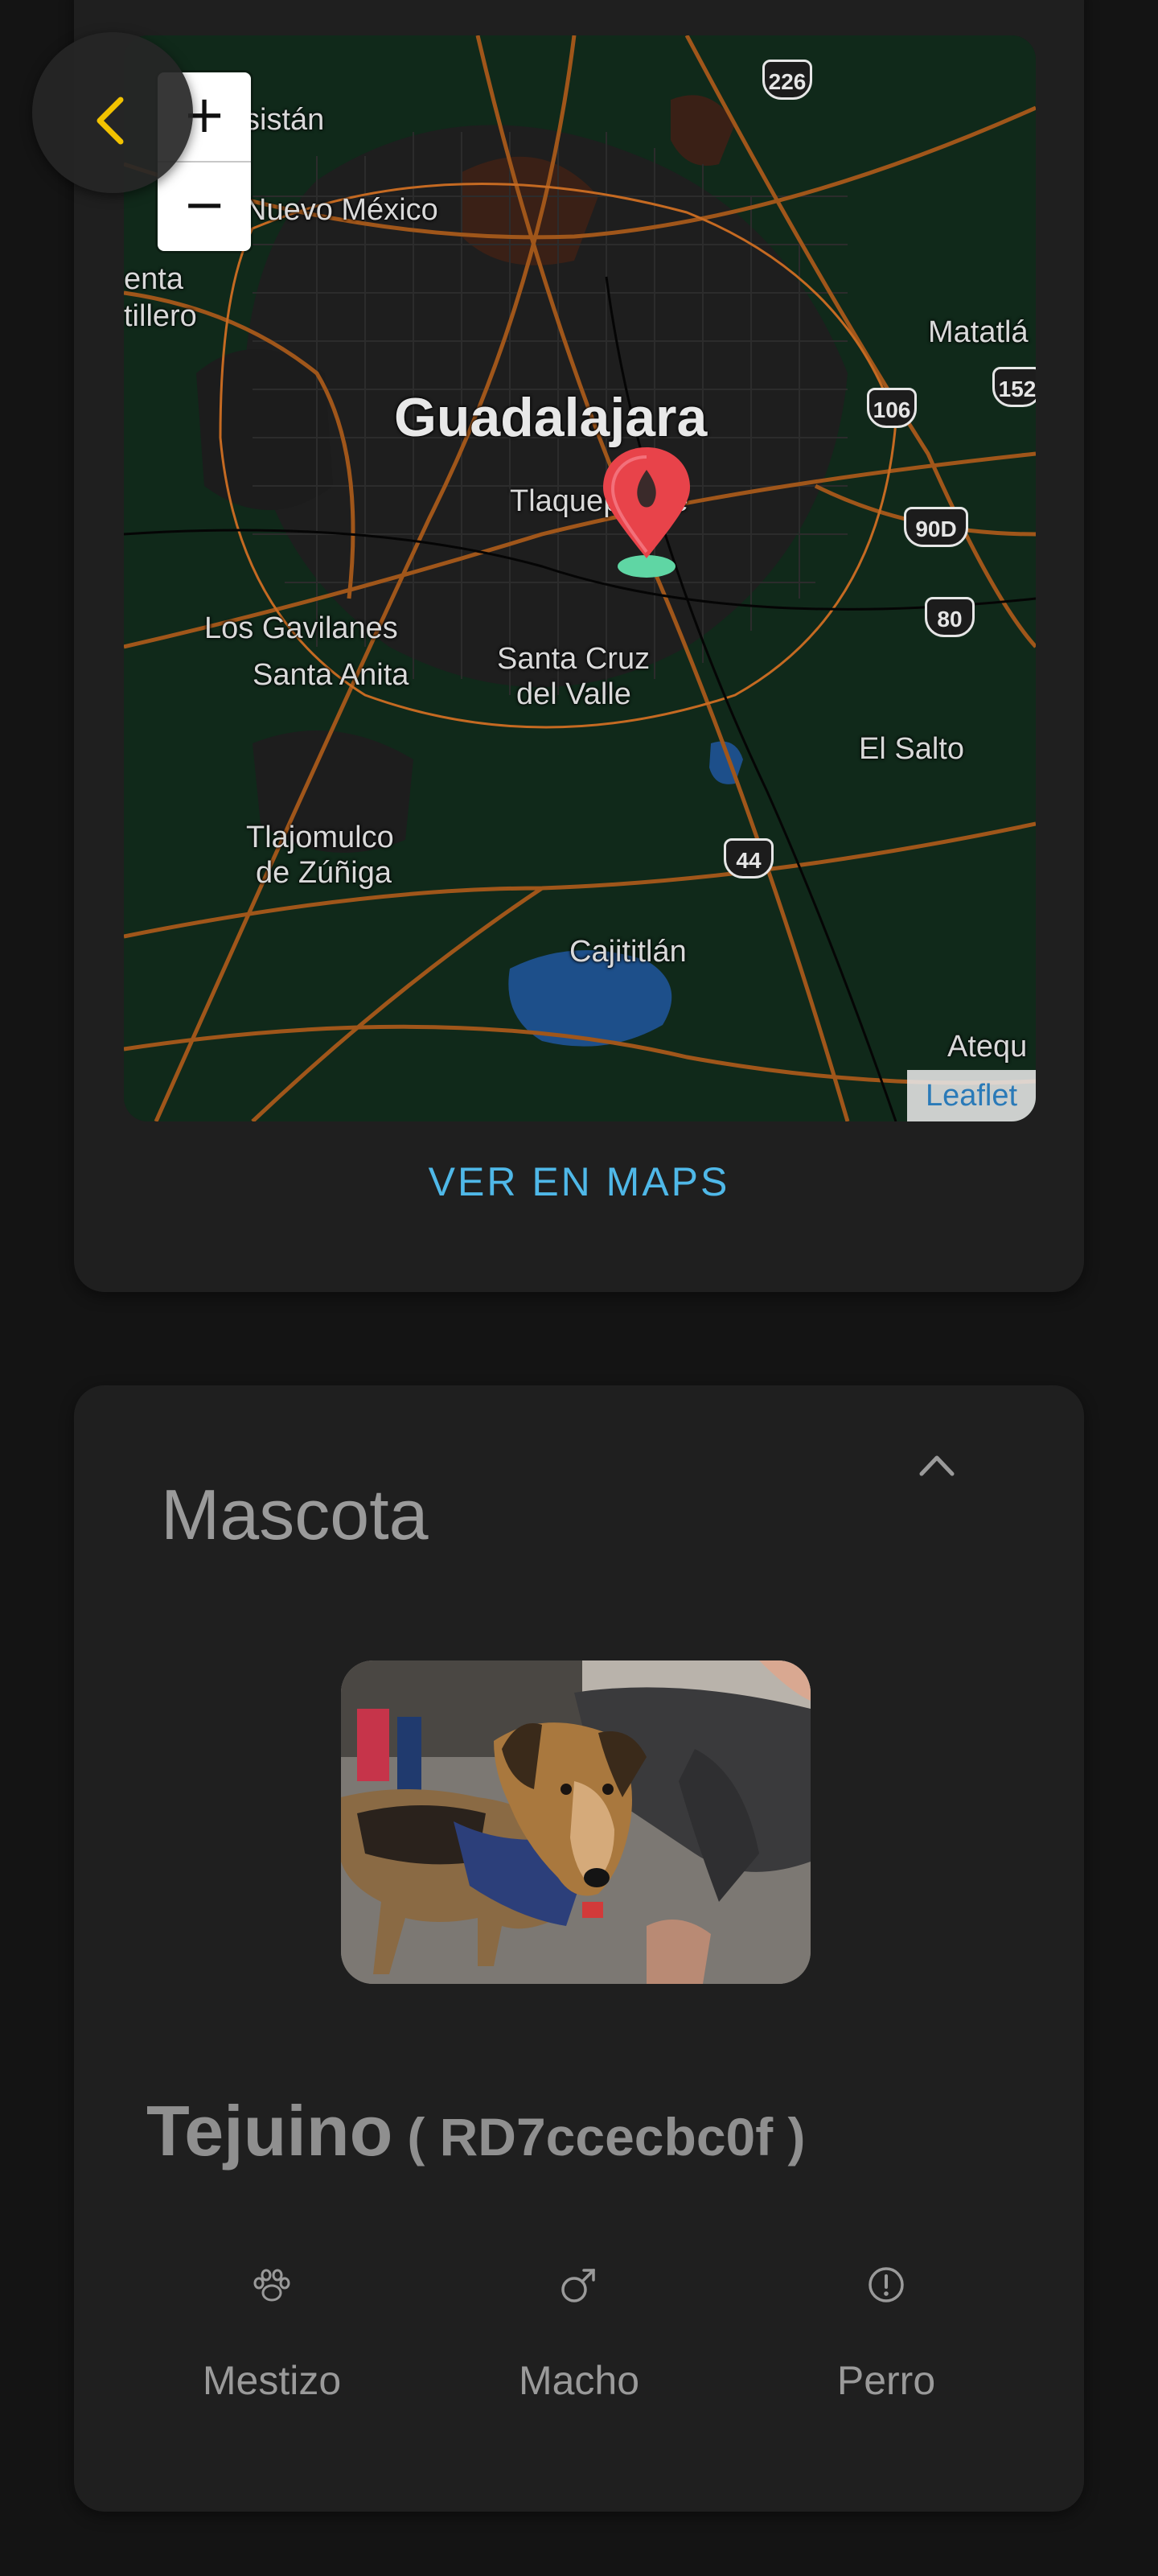 The image size is (1158, 2576). What do you see at coordinates (971, 1095) in the screenshot?
I see `leaflet-attribution-link: Leaflet` at bounding box center [971, 1095].